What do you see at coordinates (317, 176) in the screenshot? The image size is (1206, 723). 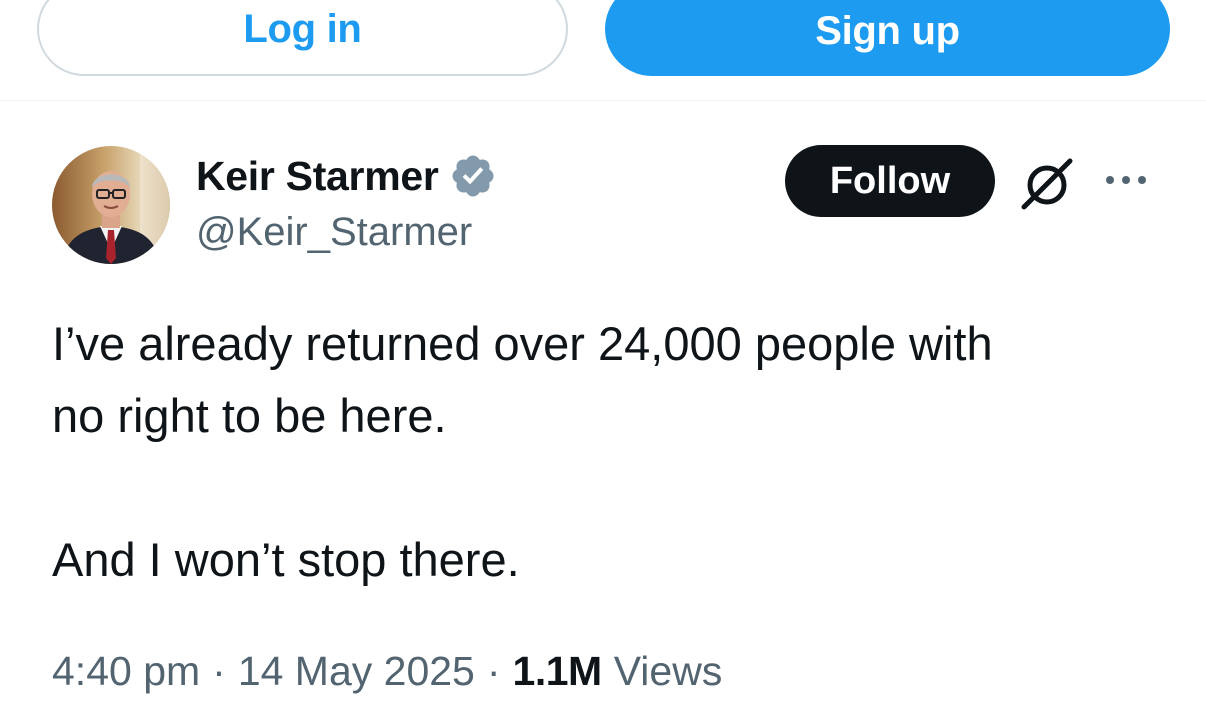 I see `author-name: Keir Starmer` at bounding box center [317, 176].